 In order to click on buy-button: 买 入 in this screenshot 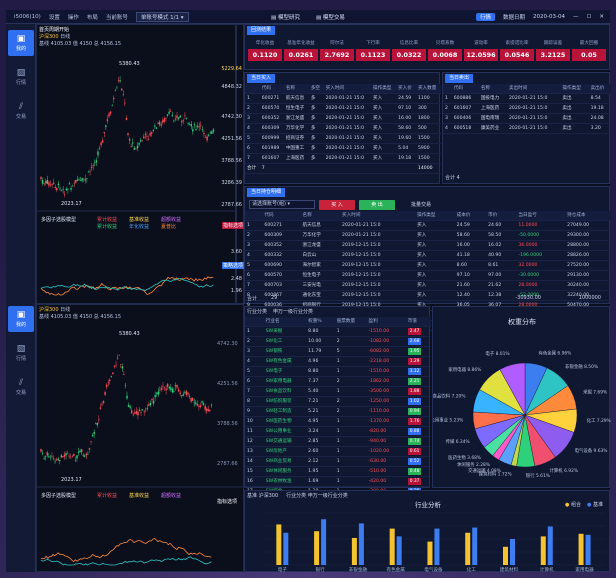, I will do `click(337, 205)`.